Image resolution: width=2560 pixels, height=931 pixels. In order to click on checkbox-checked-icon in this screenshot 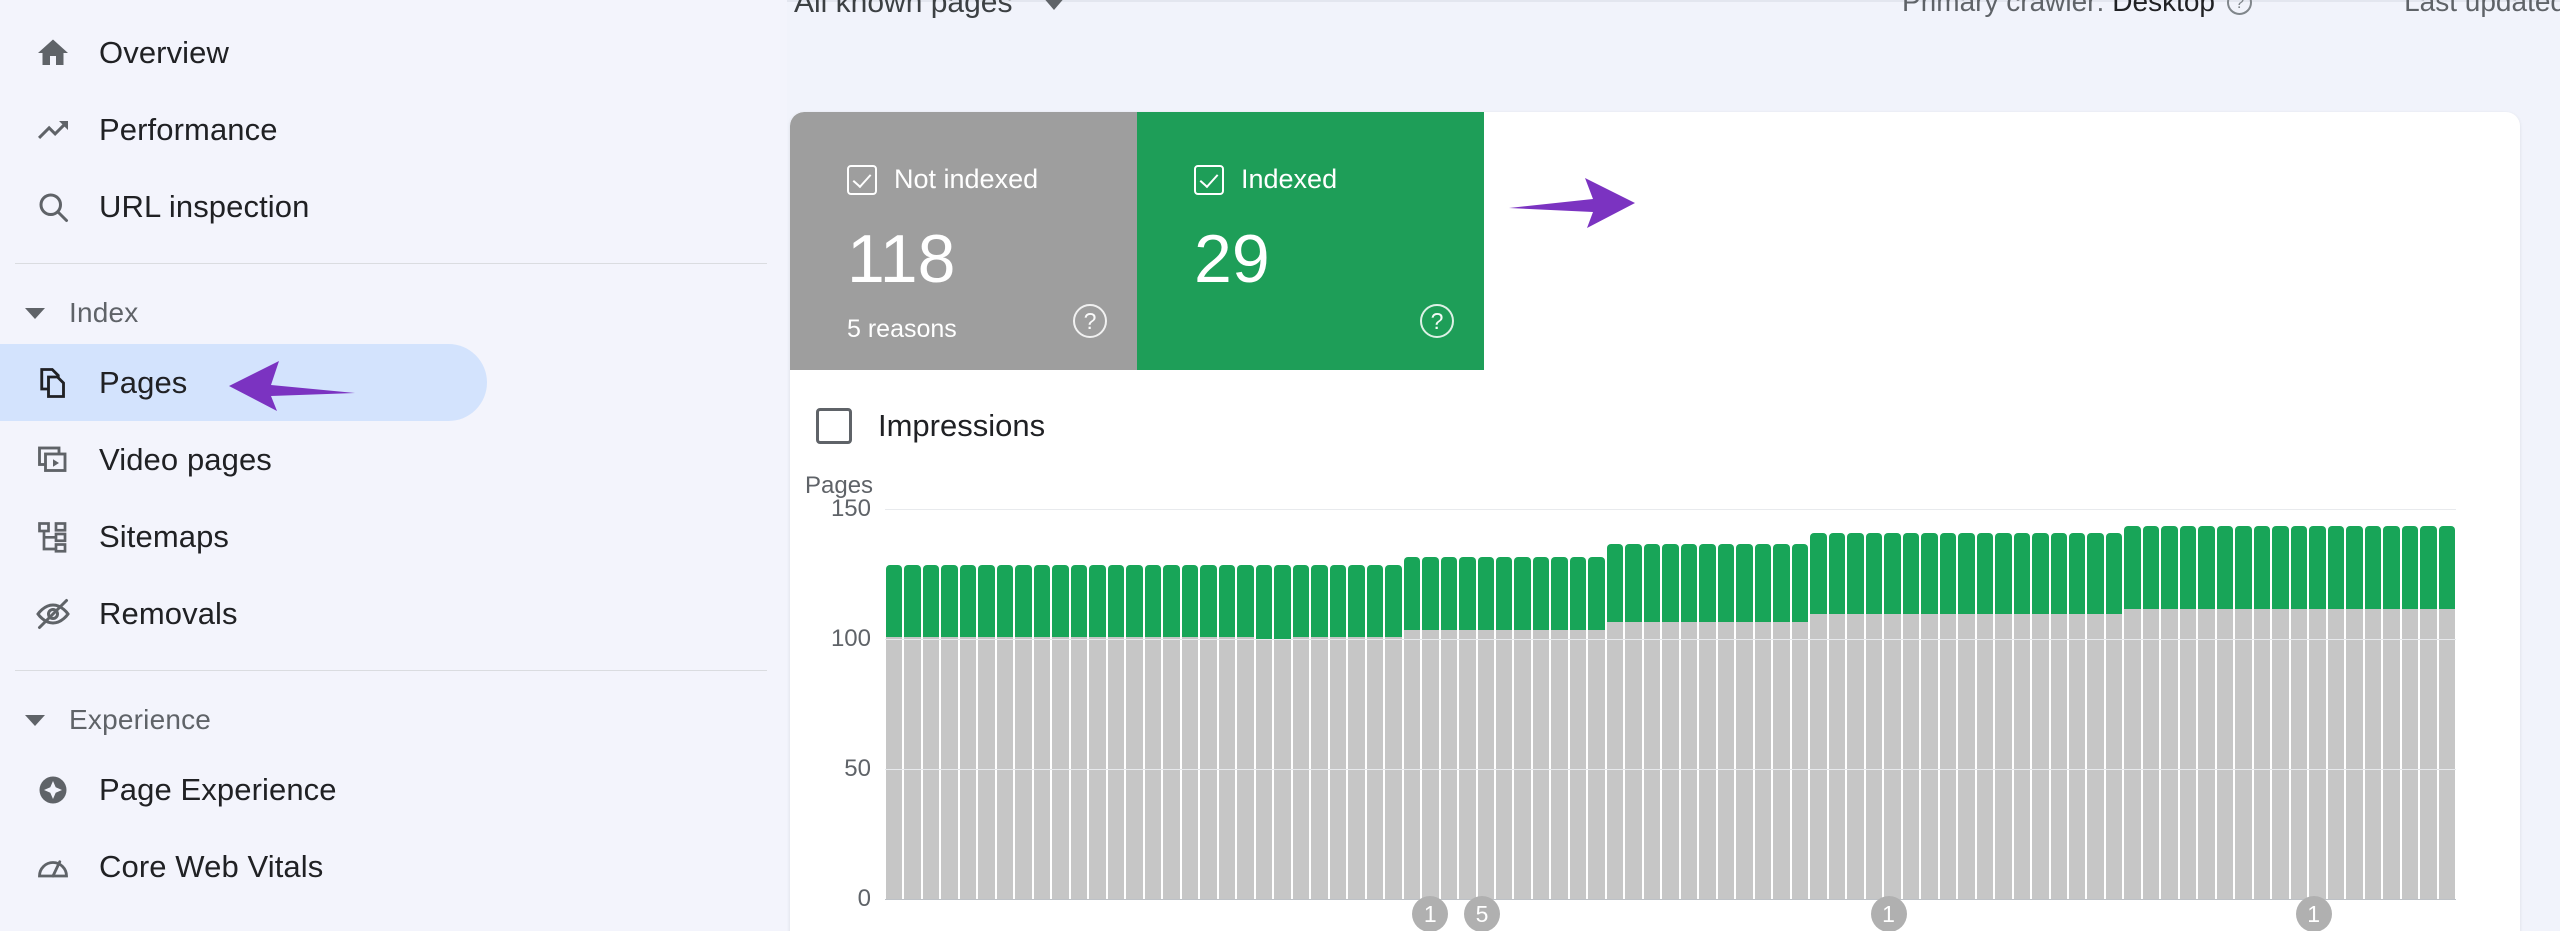, I will do `click(862, 179)`.